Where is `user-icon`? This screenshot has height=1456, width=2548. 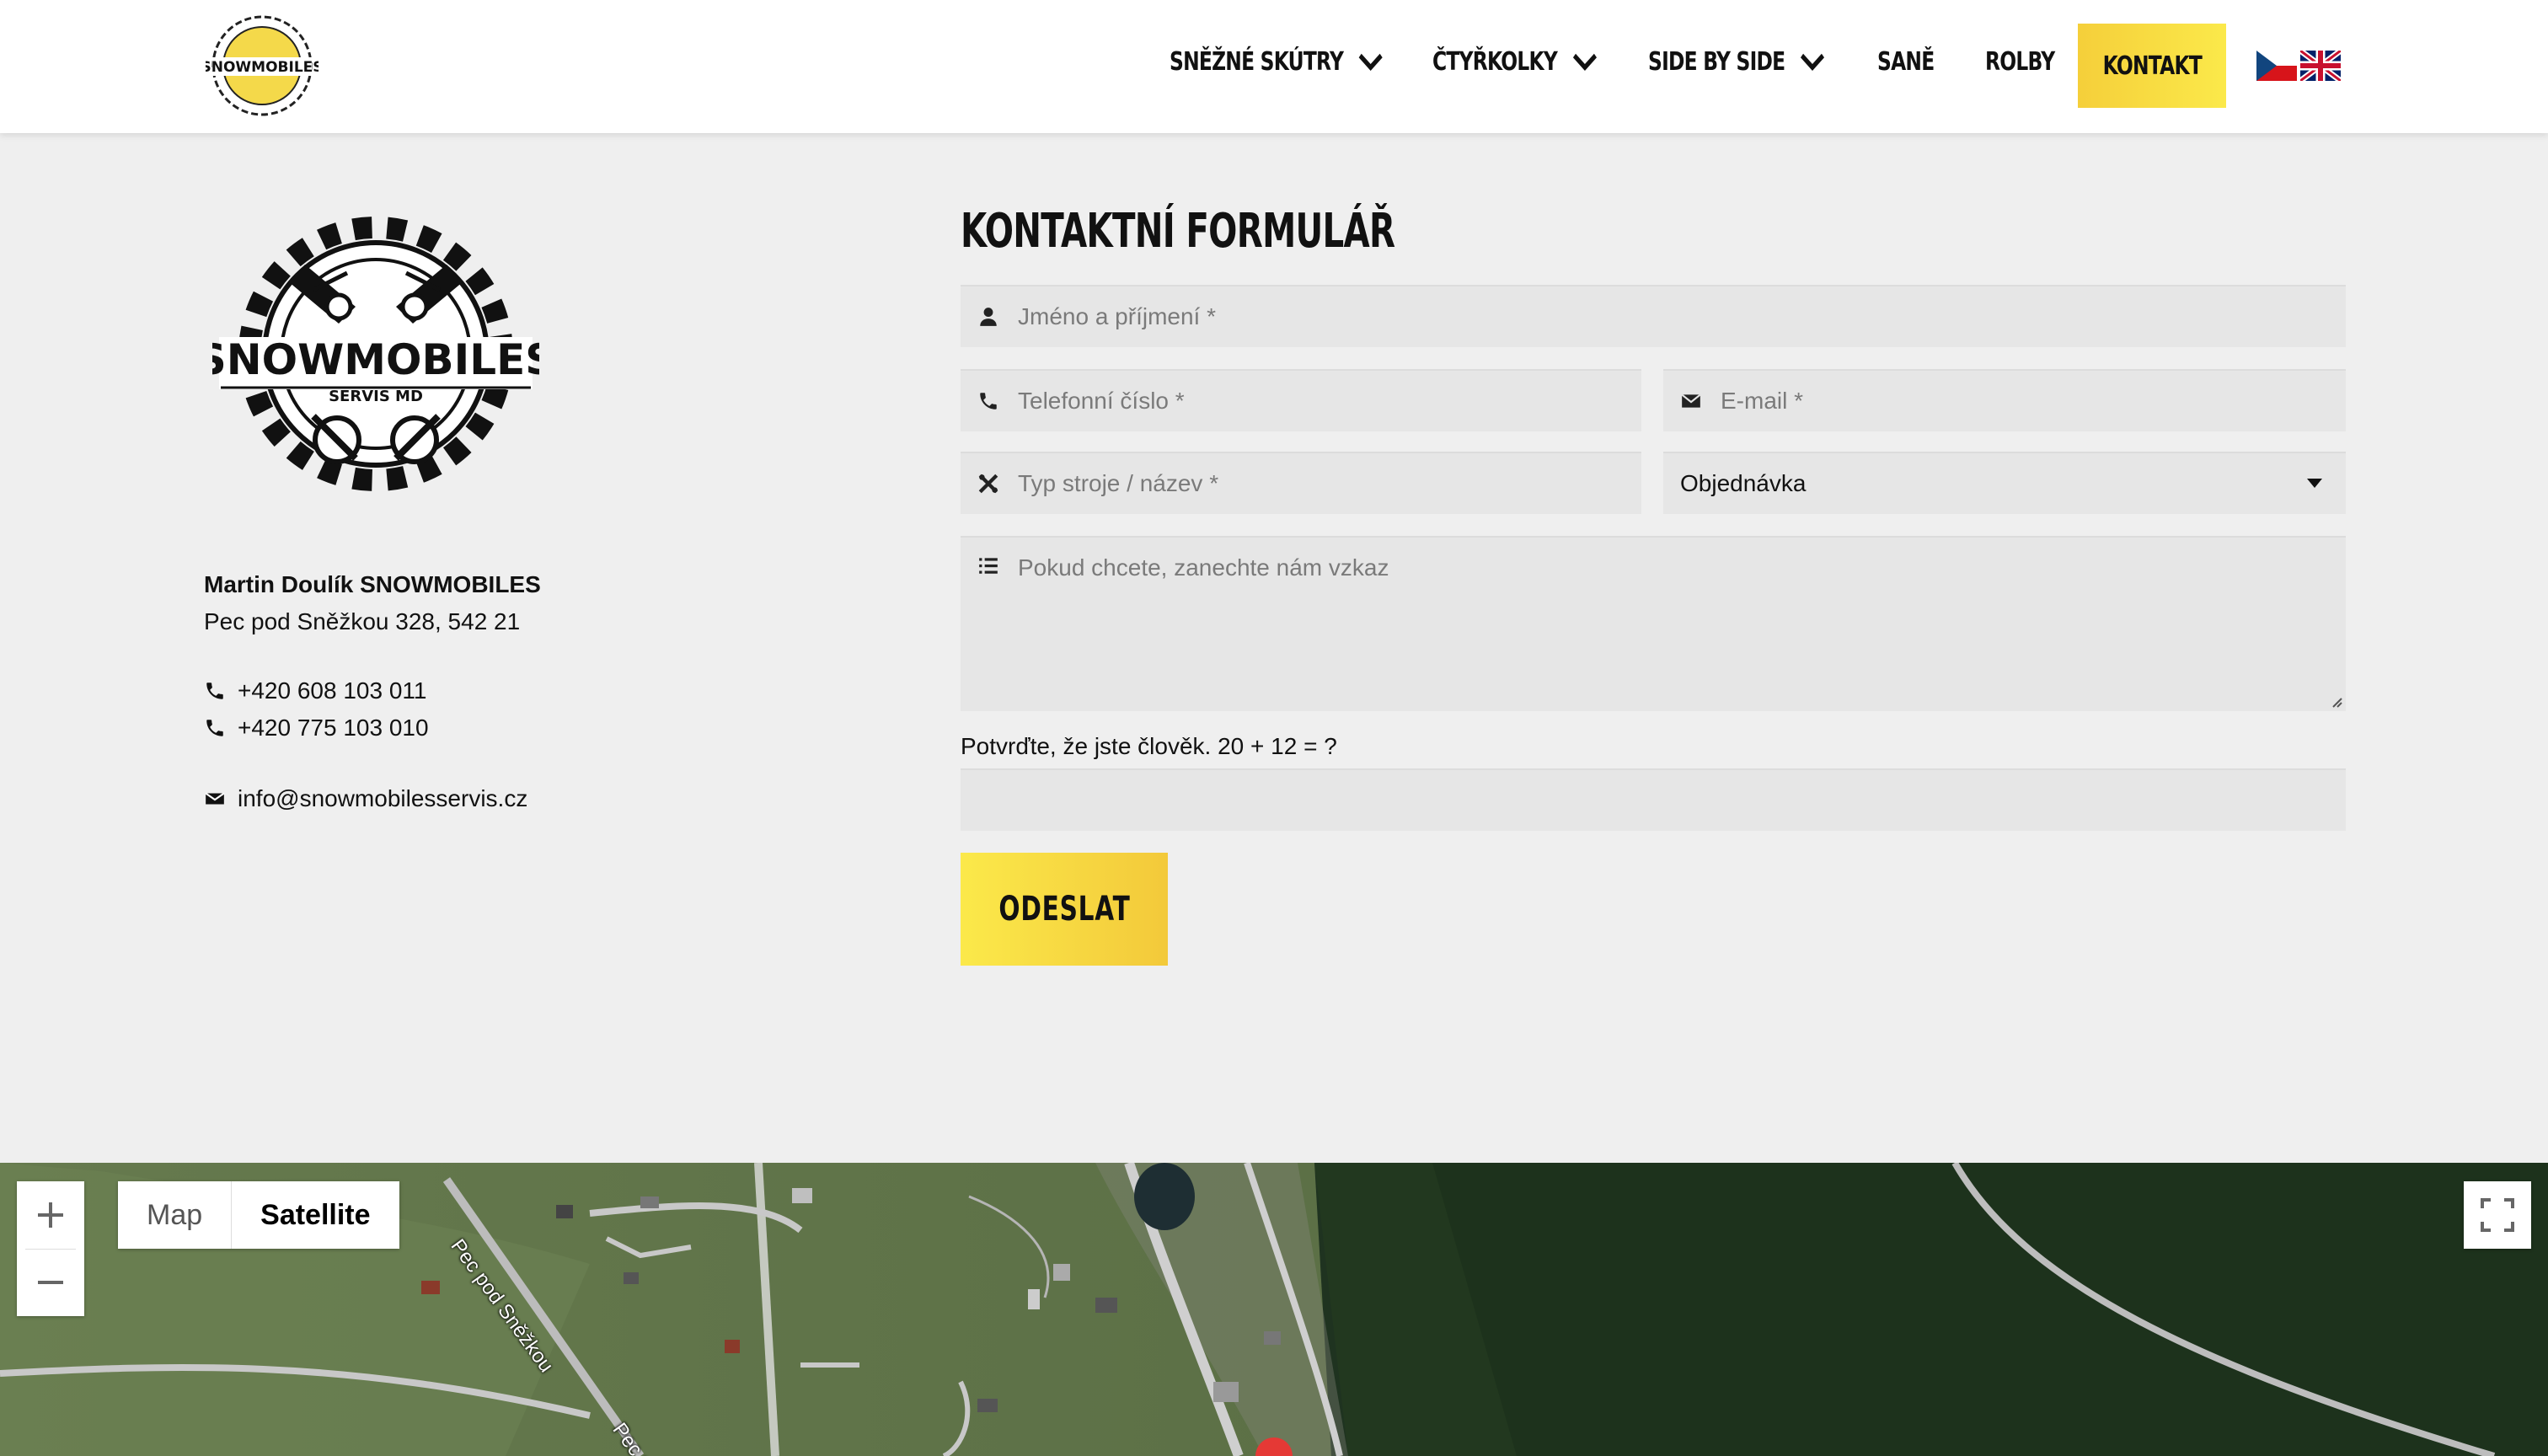 user-icon is located at coordinates (988, 317).